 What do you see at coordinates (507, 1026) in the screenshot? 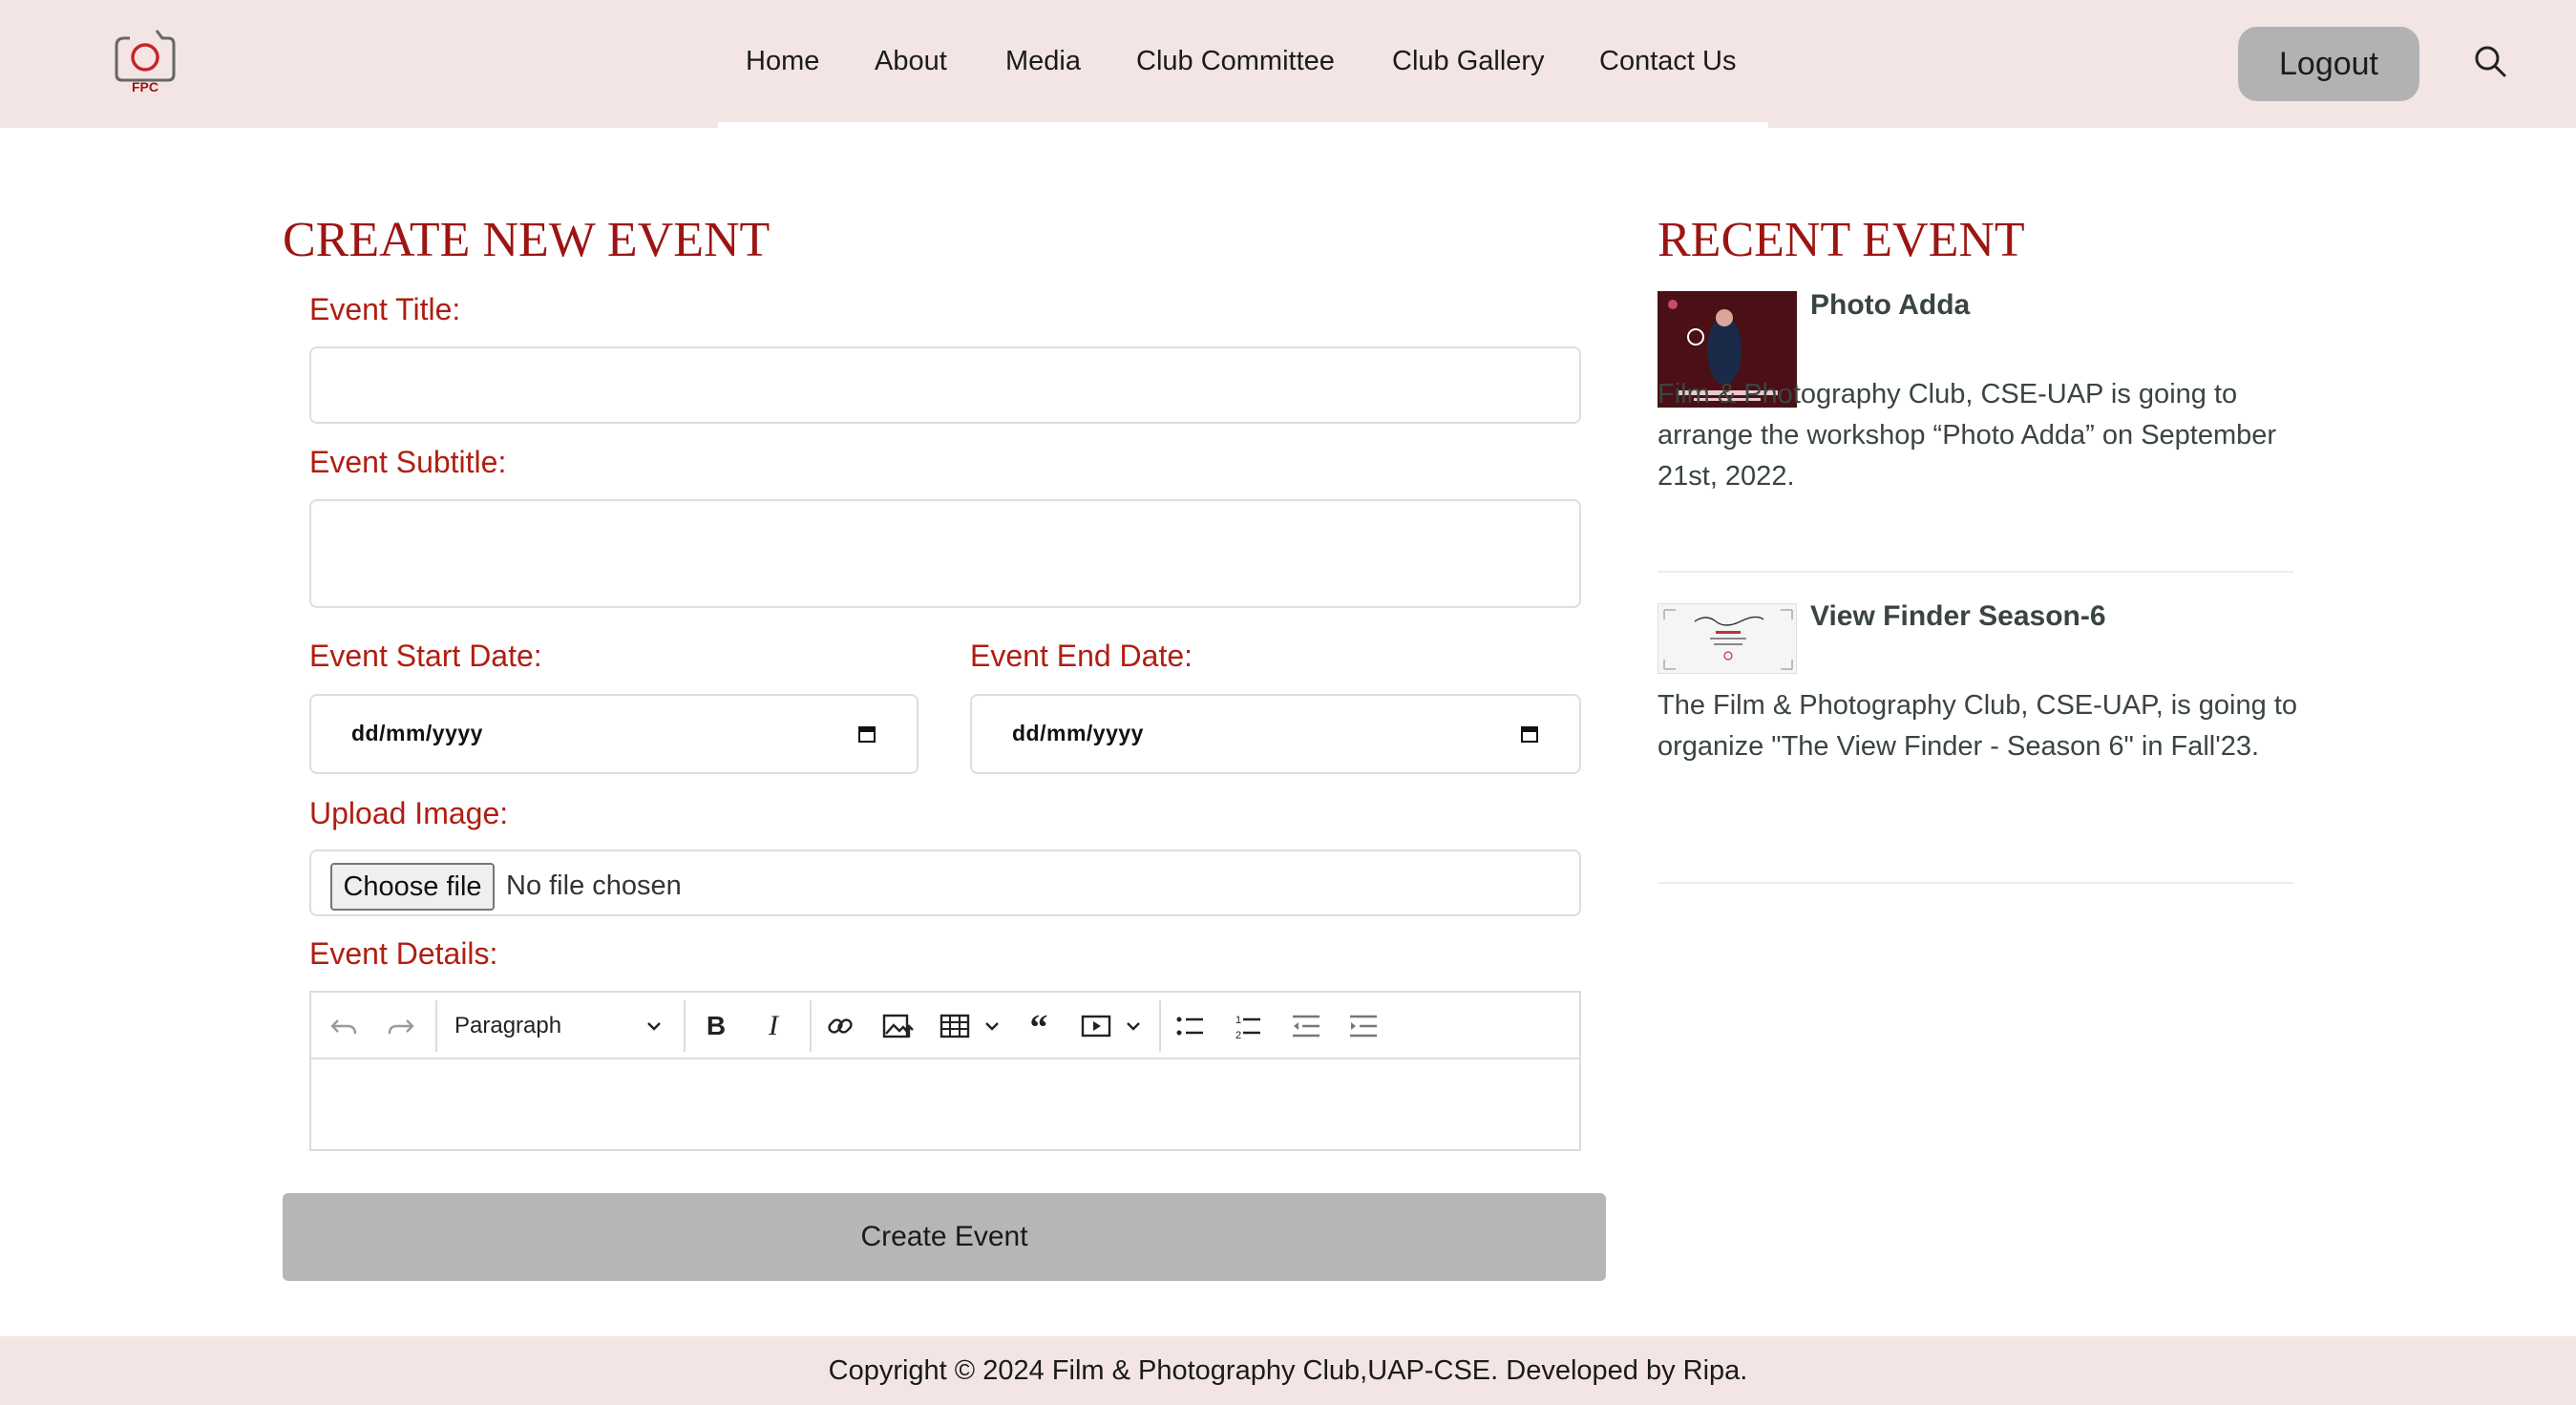
I see `block-format-select: Paragraph` at bounding box center [507, 1026].